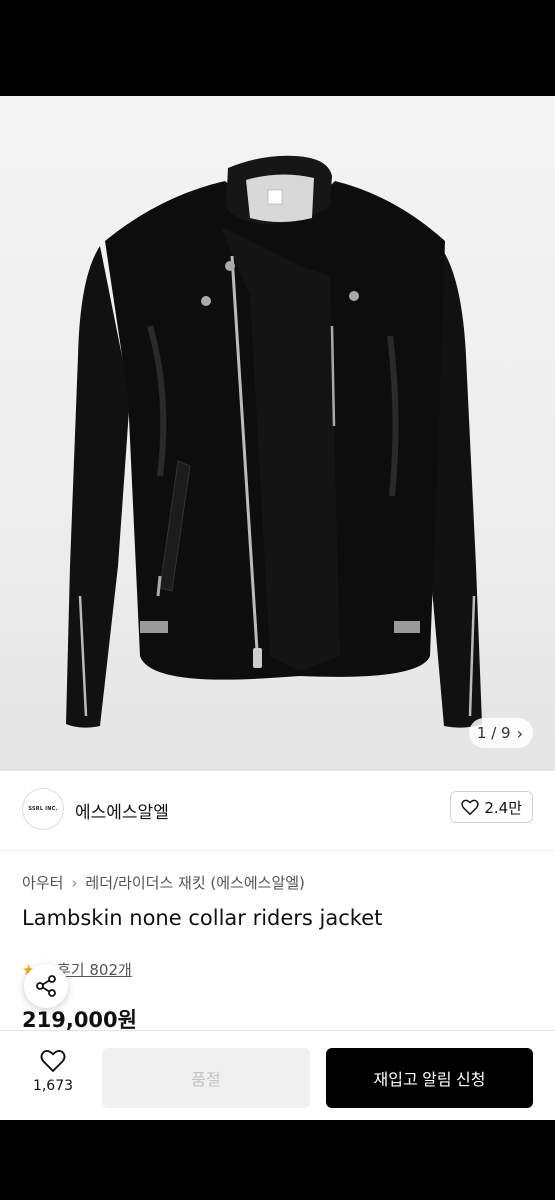  I want to click on brand-like-button: 2.4만, so click(491, 807).